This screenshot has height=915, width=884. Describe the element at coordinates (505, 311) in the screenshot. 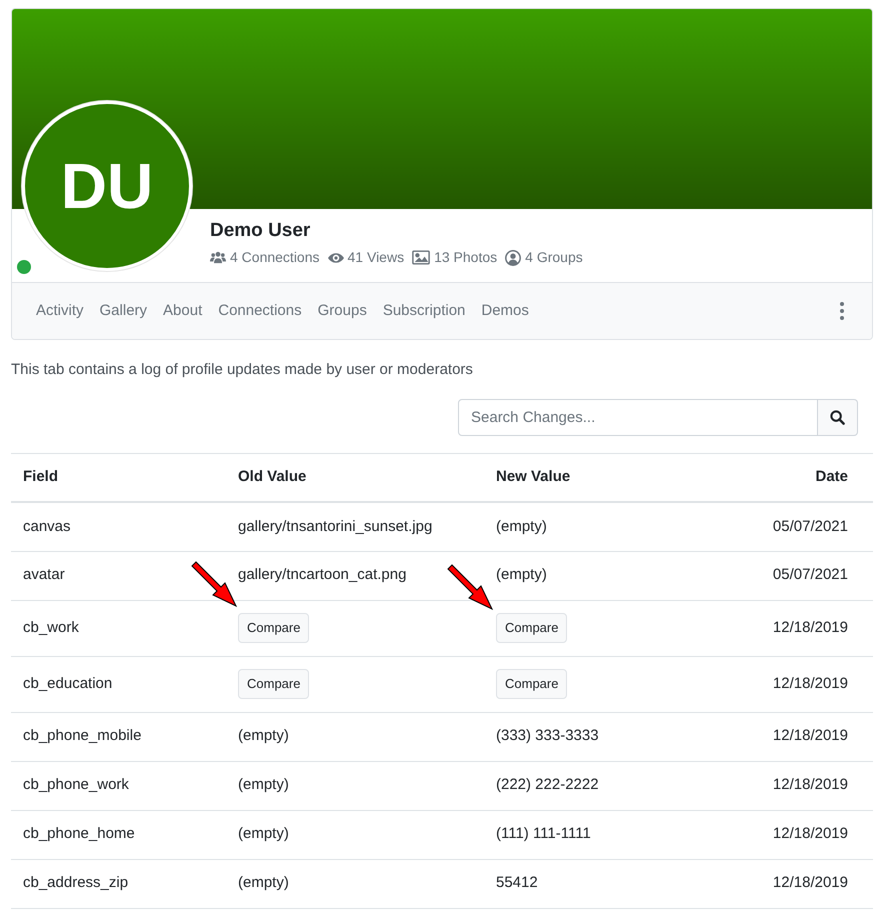

I see `nav-tab: Demos` at that location.